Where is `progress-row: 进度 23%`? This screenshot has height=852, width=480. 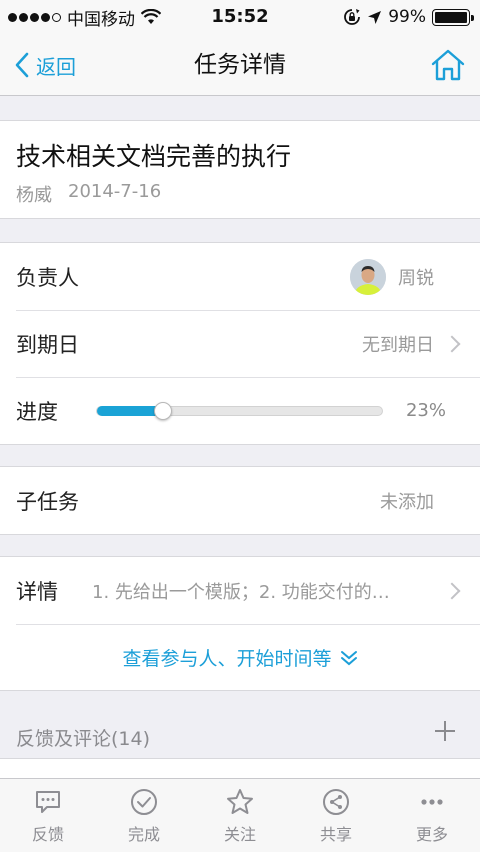
progress-row: 进度 23% is located at coordinates (240, 410).